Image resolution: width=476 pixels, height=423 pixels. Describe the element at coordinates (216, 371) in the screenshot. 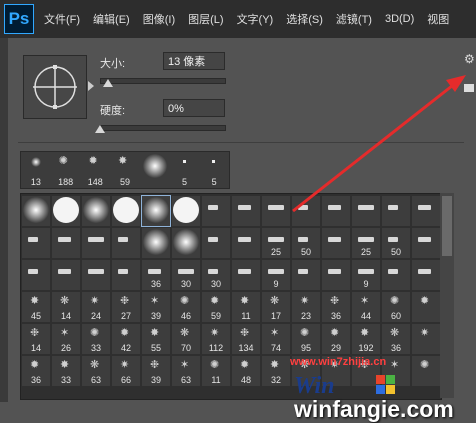

I see `brush-preset-cell: ✺ 11` at that location.